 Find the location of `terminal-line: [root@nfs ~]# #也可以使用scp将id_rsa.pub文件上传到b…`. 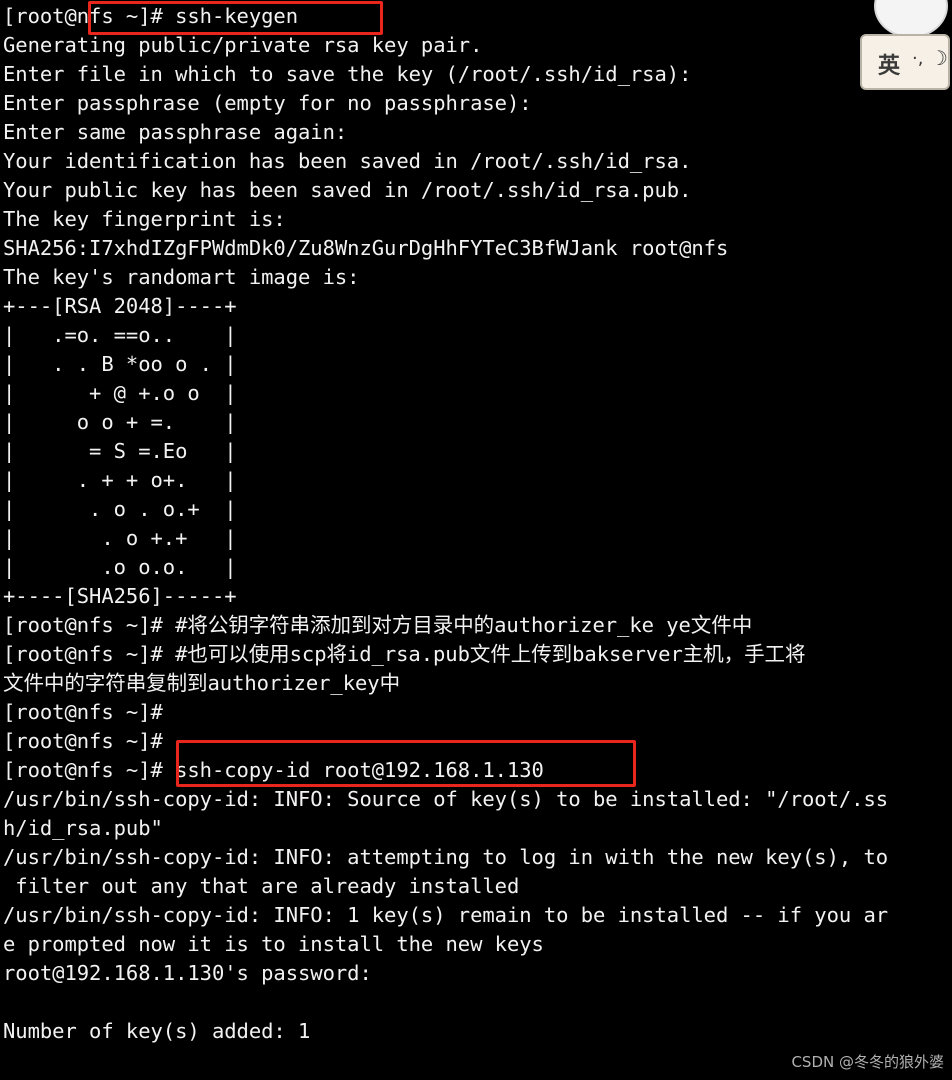

terminal-line: [root@nfs ~]# #也可以使用scp将id_rsa.pub文件上传到b… is located at coordinates (404, 654).